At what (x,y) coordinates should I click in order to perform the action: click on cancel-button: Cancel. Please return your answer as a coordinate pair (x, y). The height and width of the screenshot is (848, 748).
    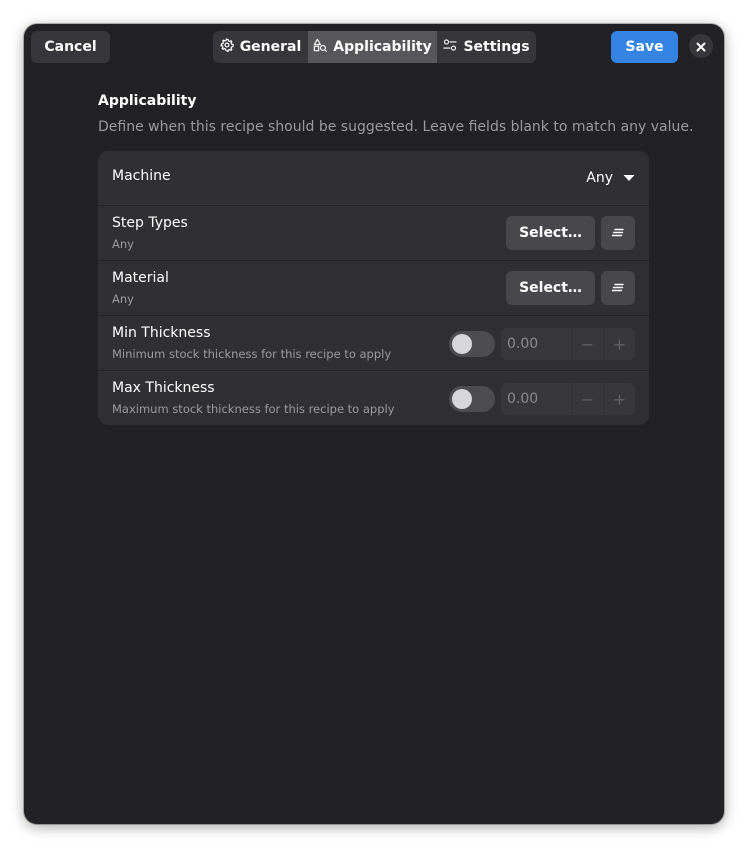
    Looking at the image, I should click on (70, 47).